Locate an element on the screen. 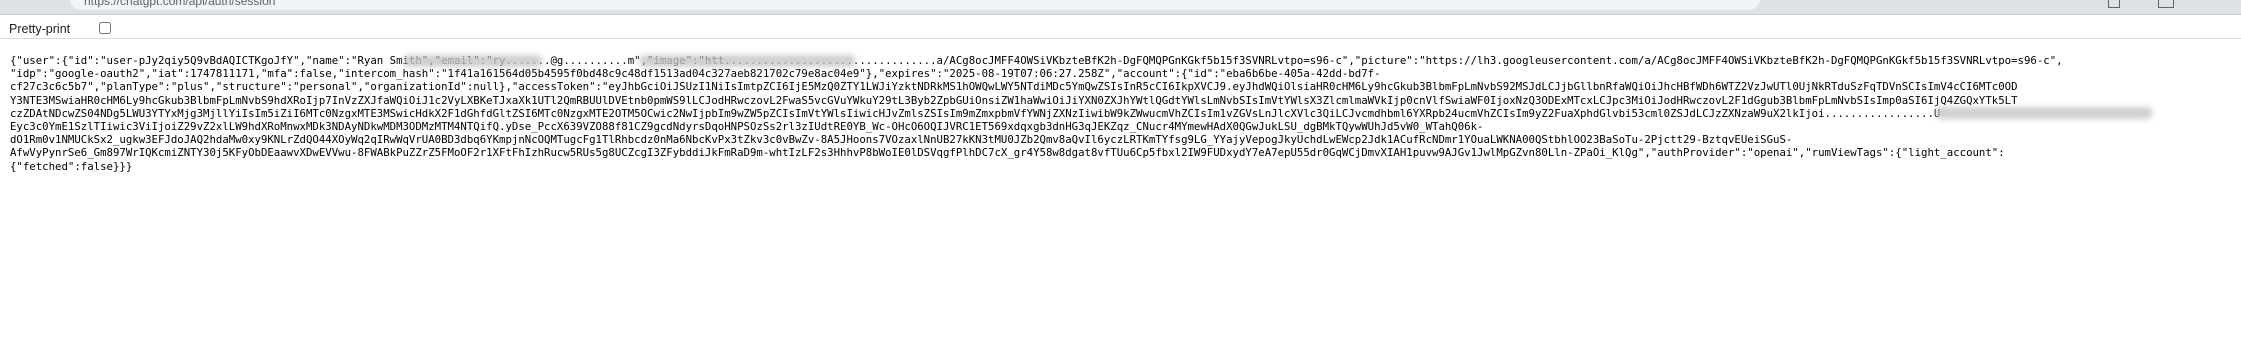  pretty-print-label: Pretty-print is located at coordinates (40, 29).